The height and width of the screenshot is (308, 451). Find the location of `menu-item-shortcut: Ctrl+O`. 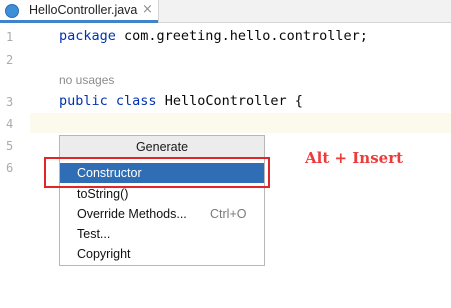

menu-item-shortcut: Ctrl+O is located at coordinates (228, 214).